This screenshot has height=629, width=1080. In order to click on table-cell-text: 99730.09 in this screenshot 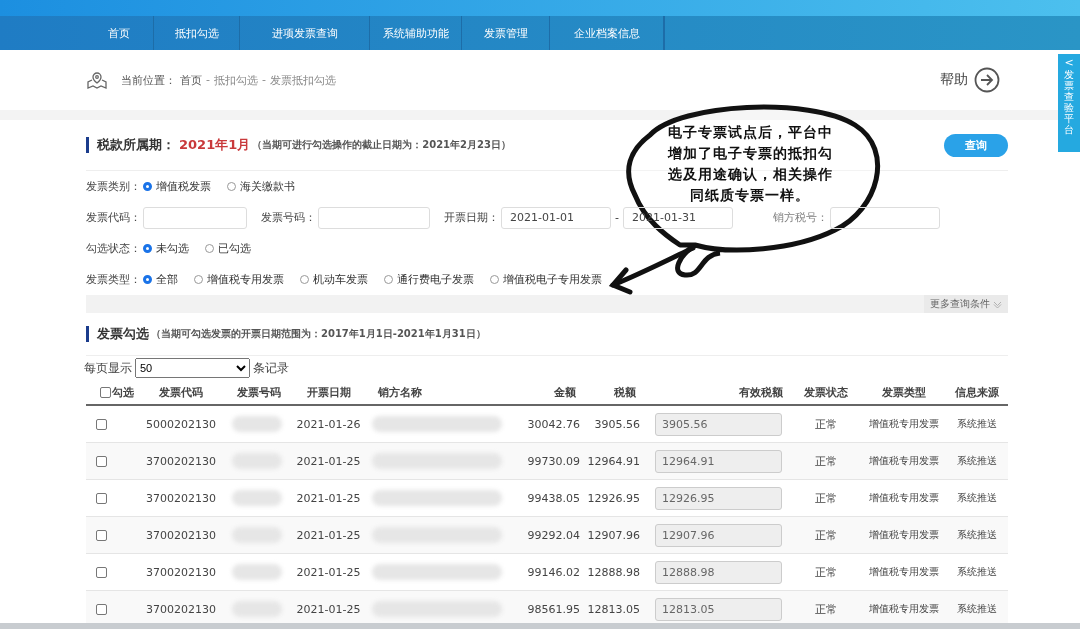, I will do `click(553, 461)`.